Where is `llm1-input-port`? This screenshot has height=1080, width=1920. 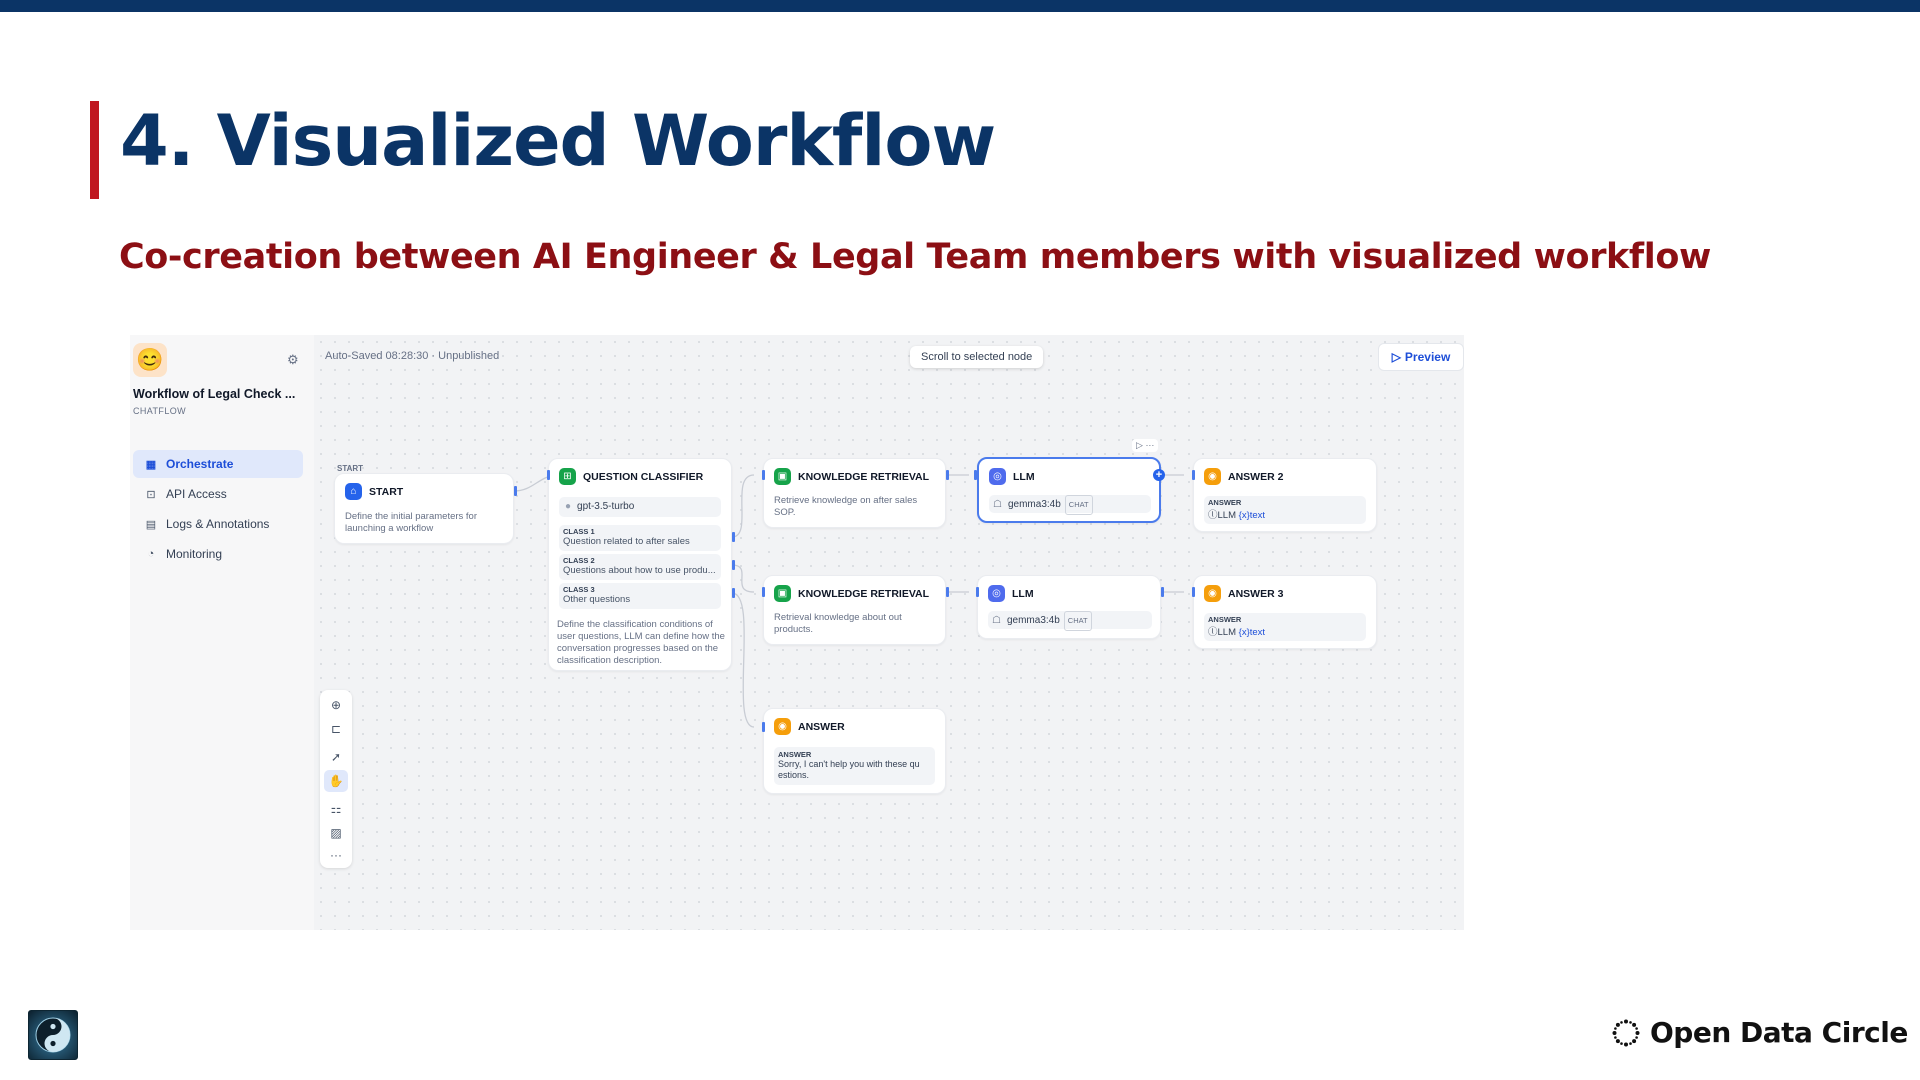
llm1-input-port is located at coordinates (975, 475).